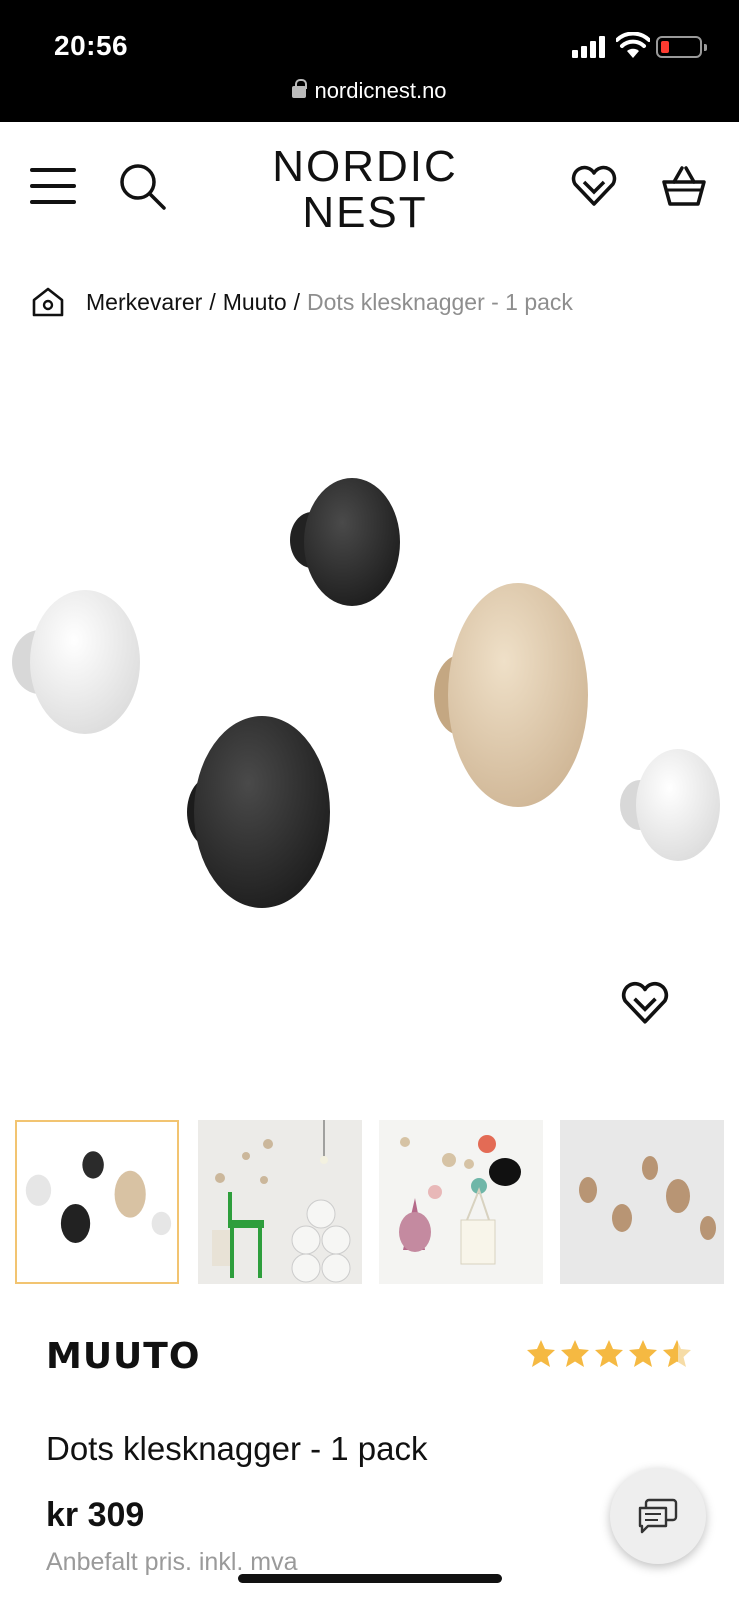  What do you see at coordinates (123, 1356) in the screenshot?
I see `brand-logo-text: MUUTO` at bounding box center [123, 1356].